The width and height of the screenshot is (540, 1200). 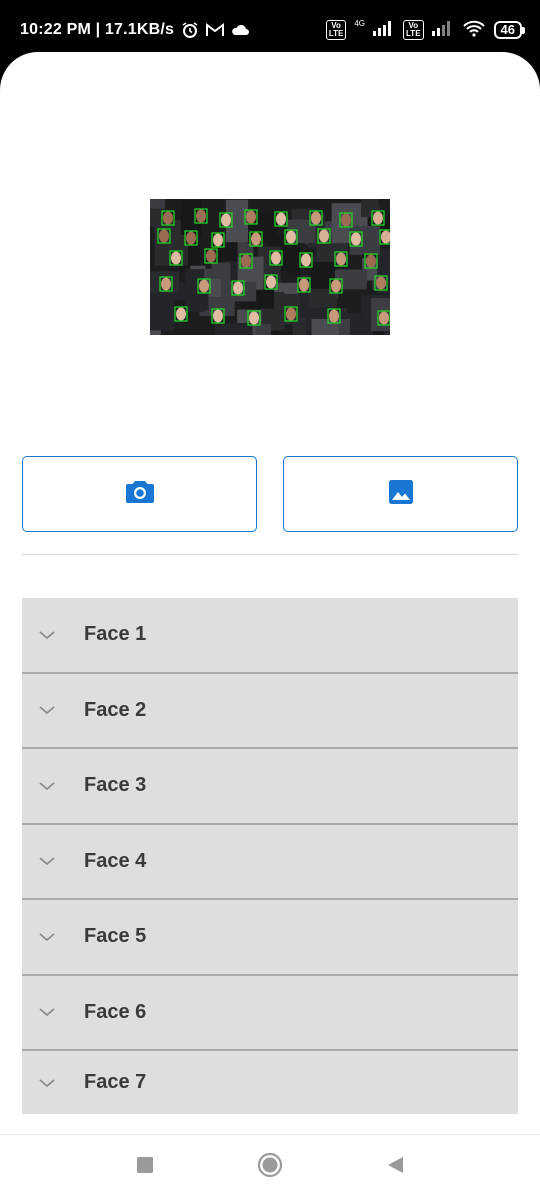 I want to click on recents-button, so click(x=145, y=1167).